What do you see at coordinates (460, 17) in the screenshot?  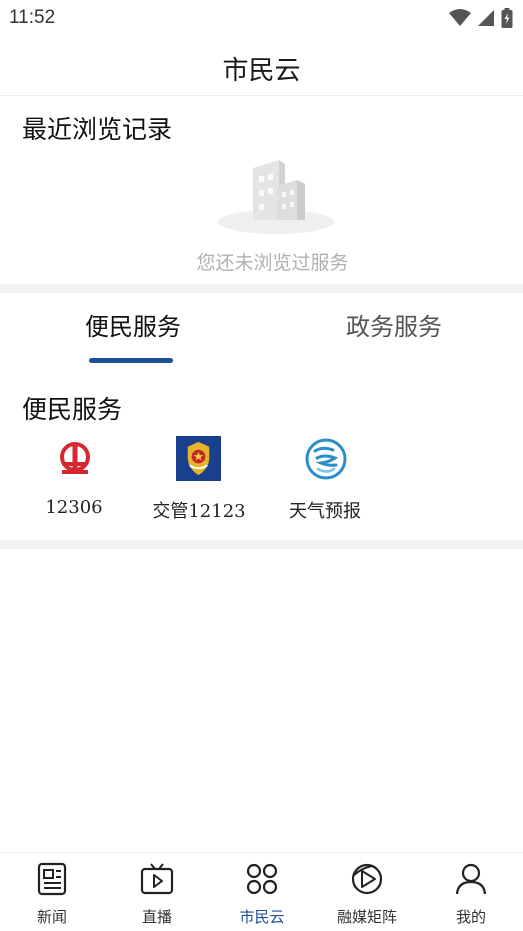 I see `wifi-icon` at bounding box center [460, 17].